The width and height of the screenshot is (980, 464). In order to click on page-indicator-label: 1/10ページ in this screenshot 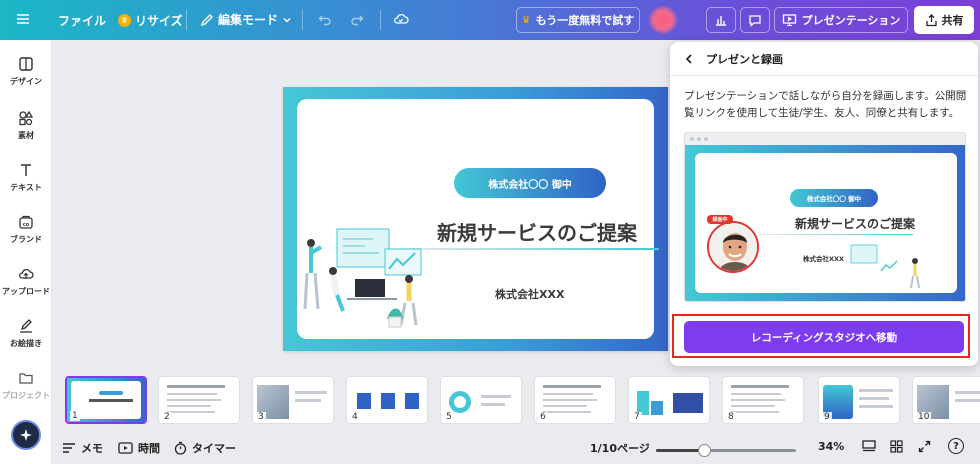, I will do `click(620, 448)`.